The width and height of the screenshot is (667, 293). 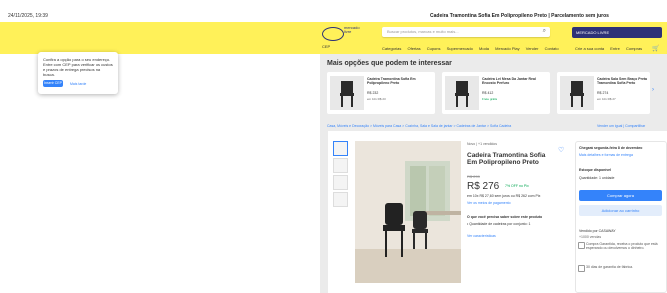 What do you see at coordinates (532, 48) in the screenshot?
I see `nav-vender: Vender` at bounding box center [532, 48].